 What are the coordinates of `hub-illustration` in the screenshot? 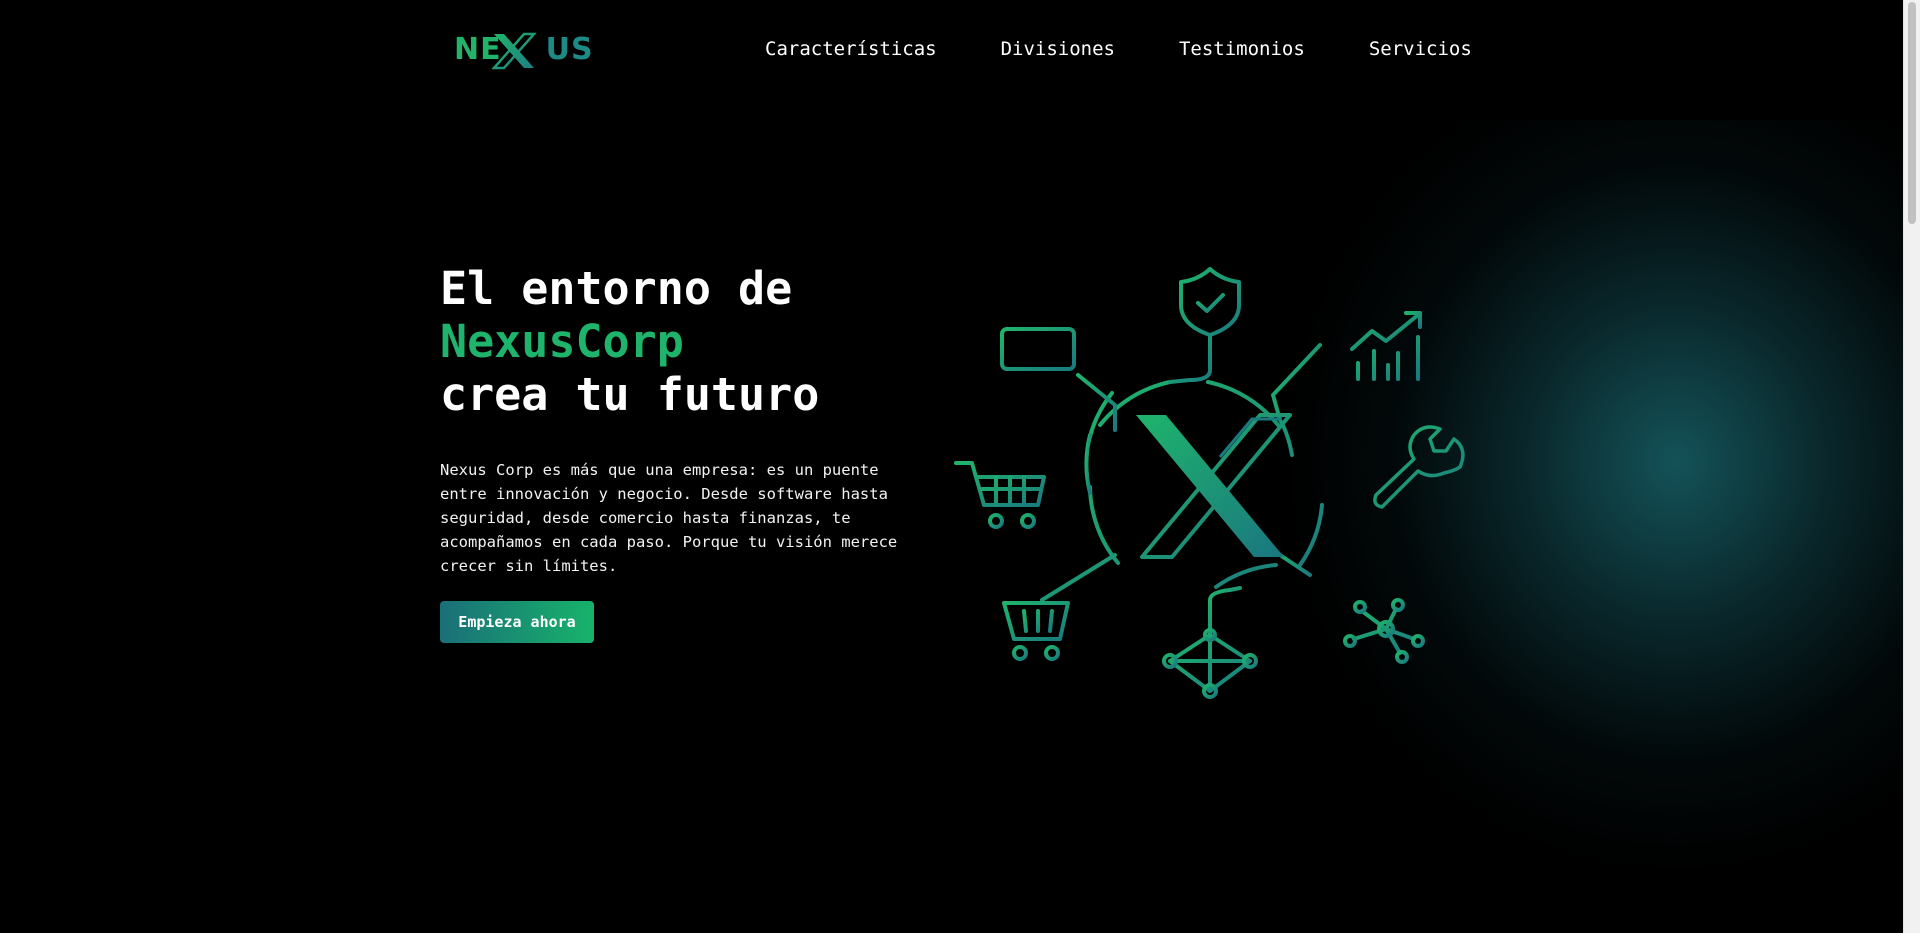 It's located at (1209, 483).